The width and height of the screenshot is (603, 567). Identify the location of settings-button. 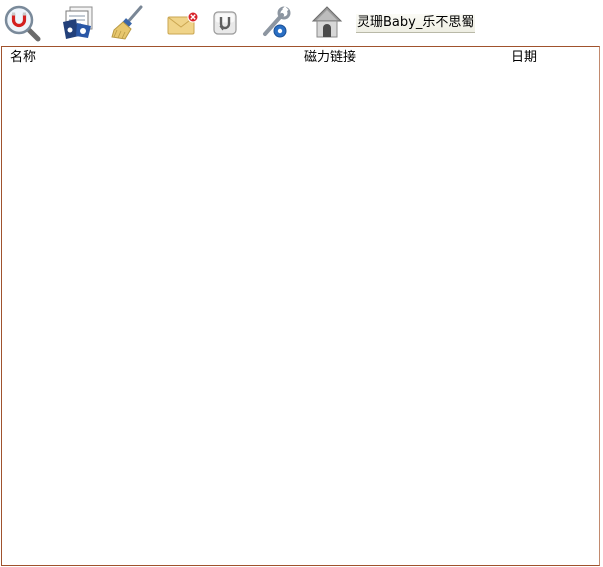
(274, 23).